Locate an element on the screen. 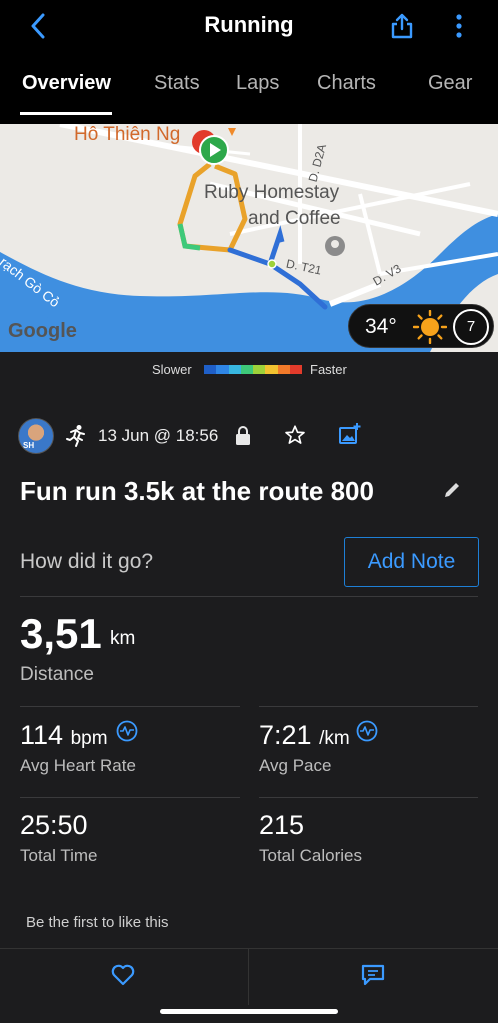  distance-unit: km is located at coordinates (123, 638).